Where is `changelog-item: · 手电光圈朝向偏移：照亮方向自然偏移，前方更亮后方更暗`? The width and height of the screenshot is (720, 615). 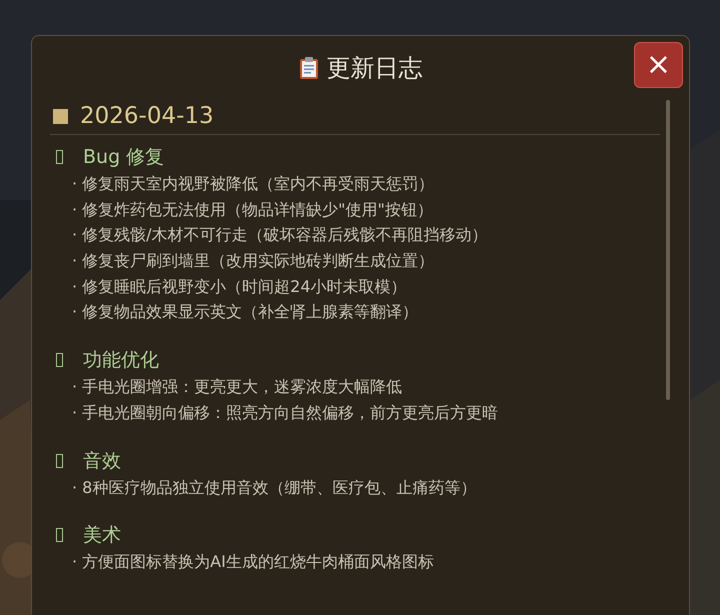
changelog-item: · 手电光圈朝向偏移：照亮方向自然偏移，前方更亮后方更暗 is located at coordinates (286, 413).